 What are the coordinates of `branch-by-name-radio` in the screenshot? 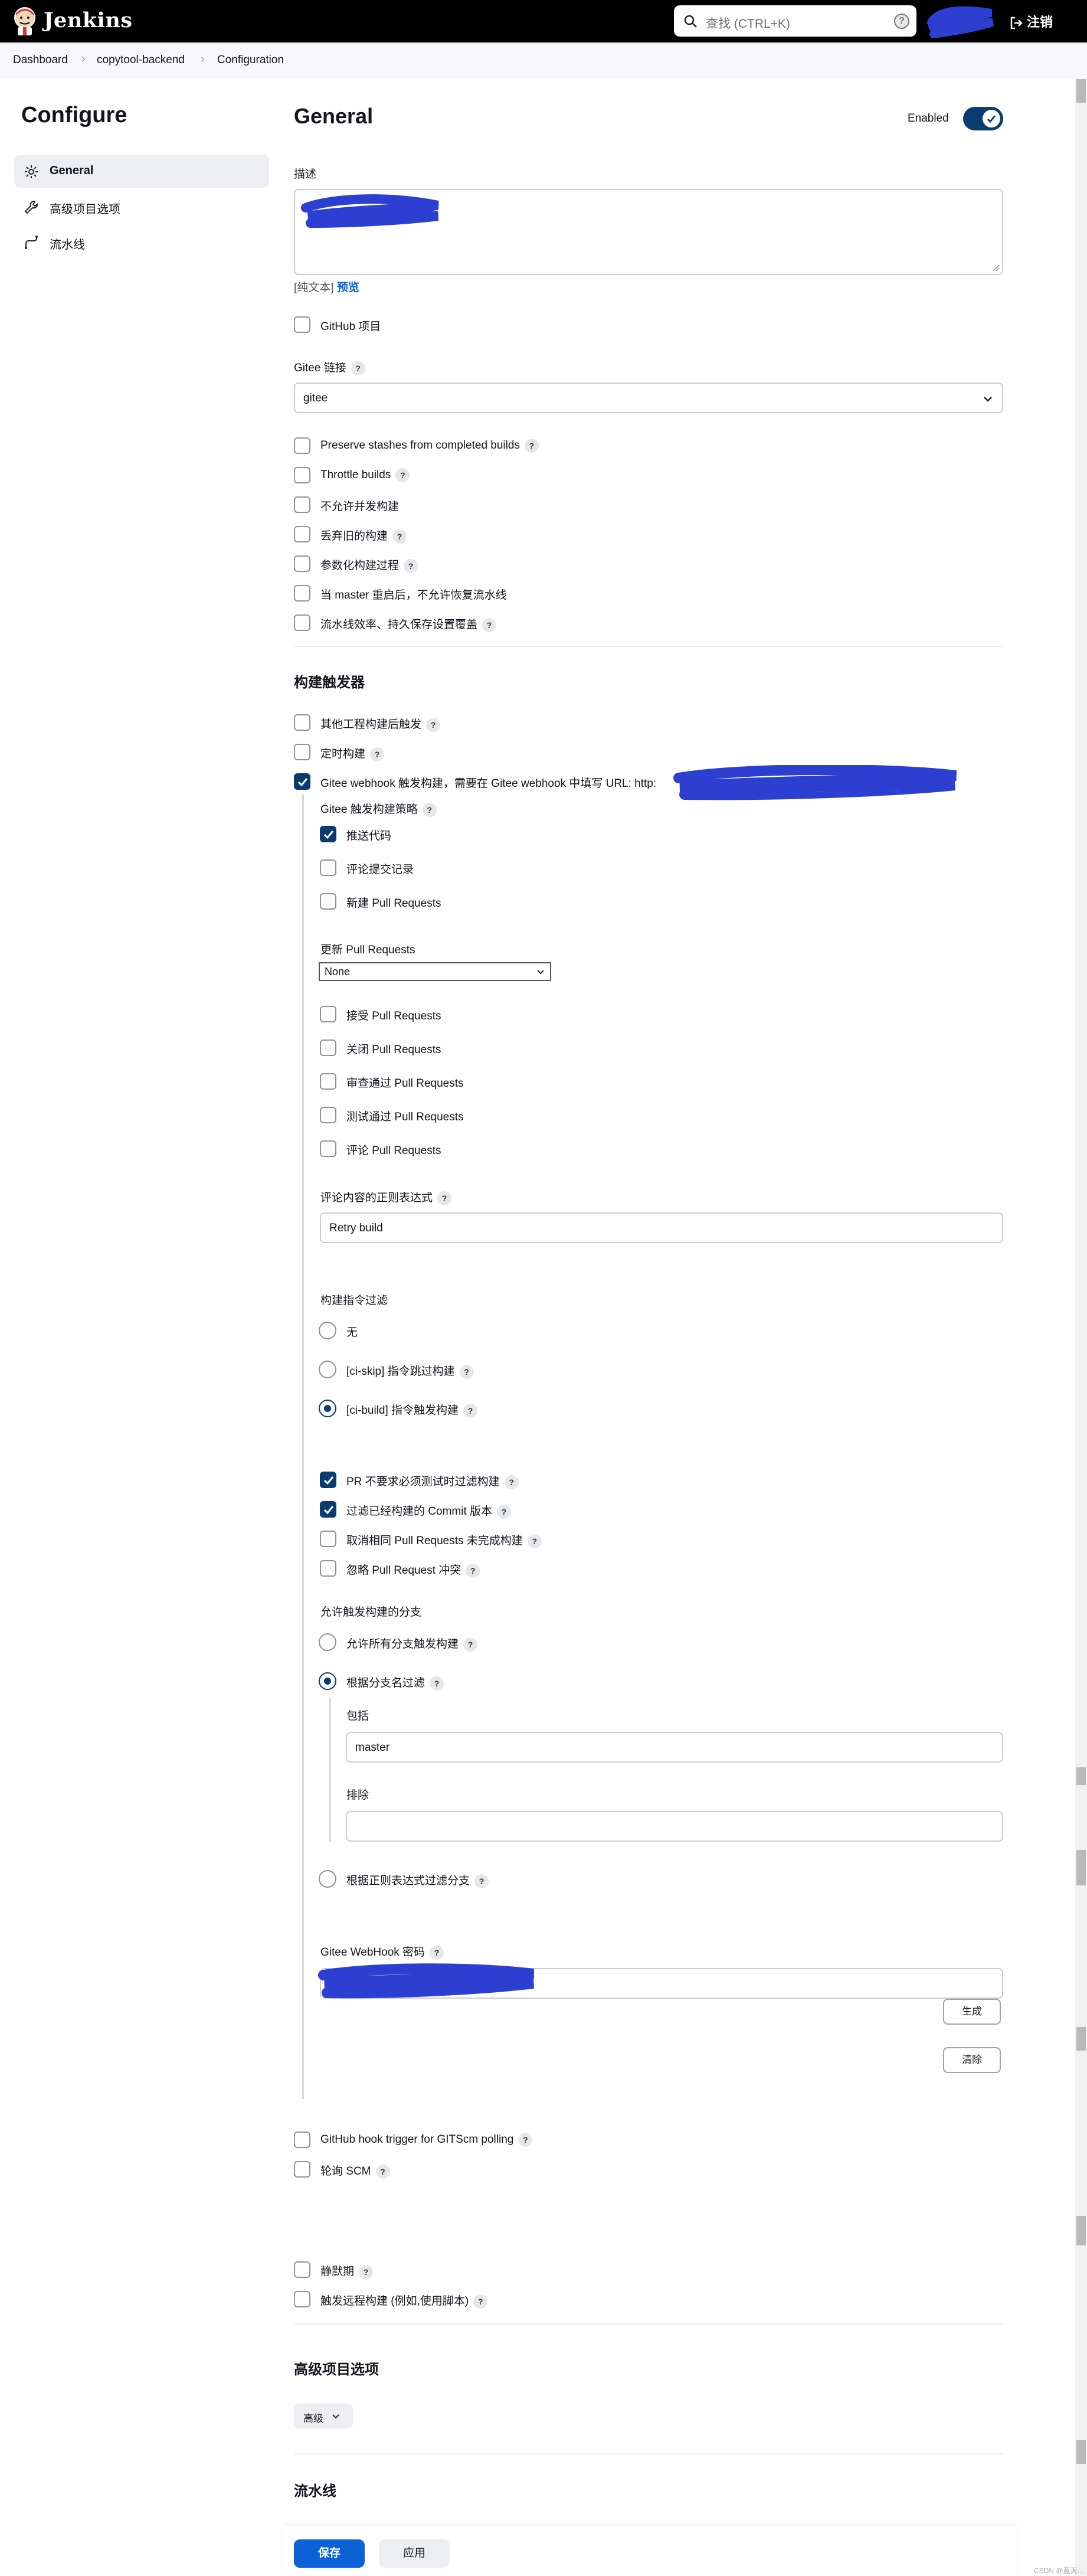 It's located at (327, 1681).